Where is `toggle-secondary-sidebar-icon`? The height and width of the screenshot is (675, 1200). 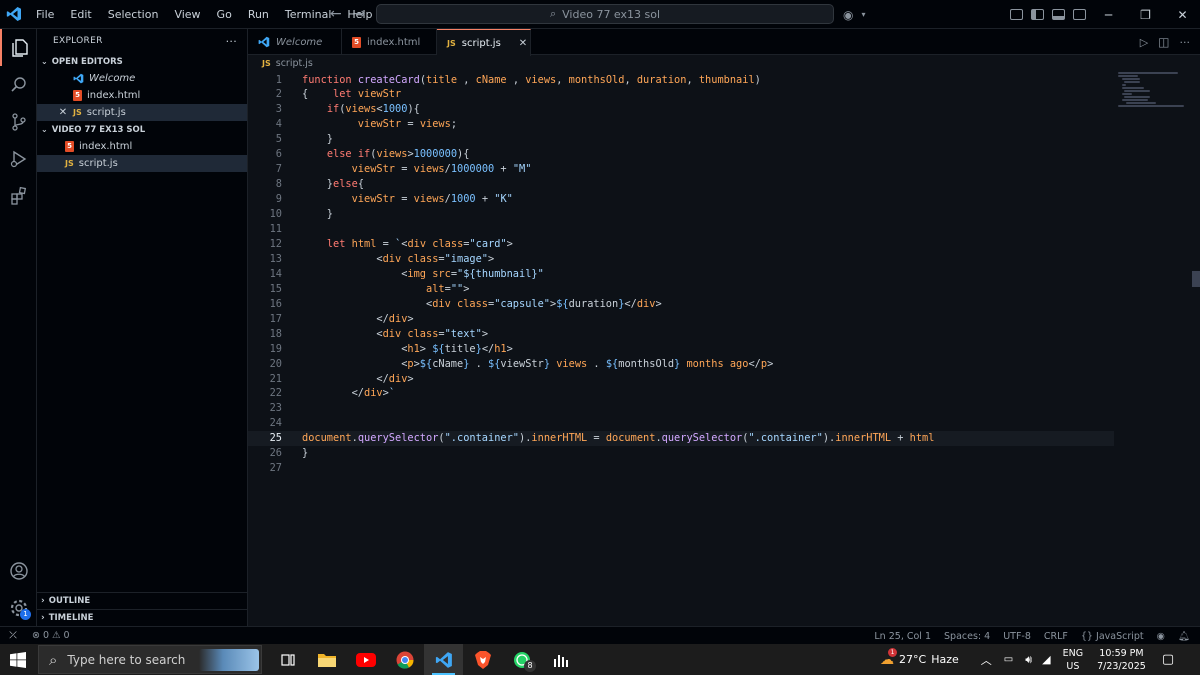
toggle-secondary-sidebar-icon is located at coordinates (1079, 14).